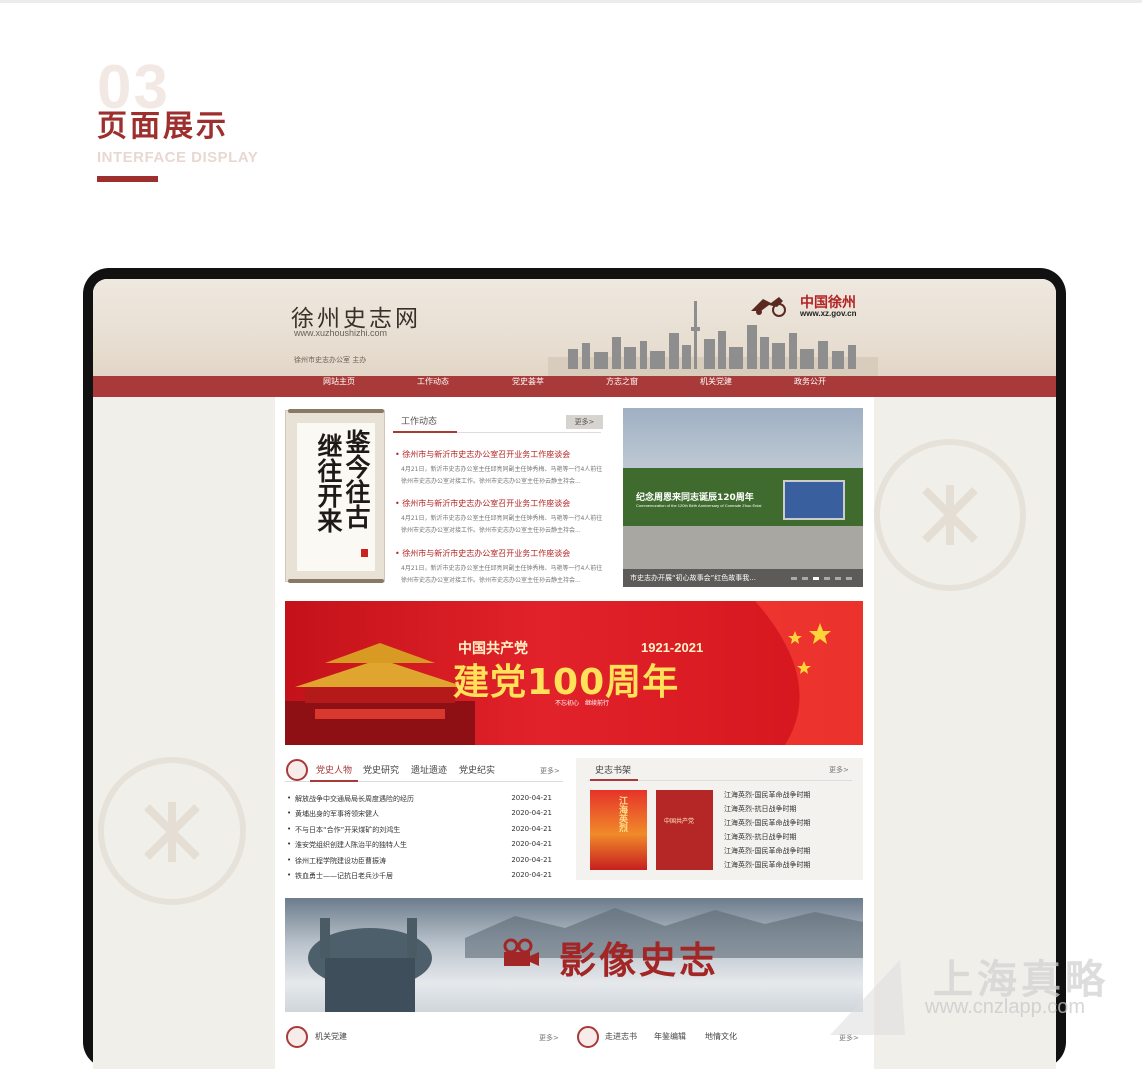  Describe the element at coordinates (364, 553) in the screenshot. I see `seal-stamp-icon` at that location.